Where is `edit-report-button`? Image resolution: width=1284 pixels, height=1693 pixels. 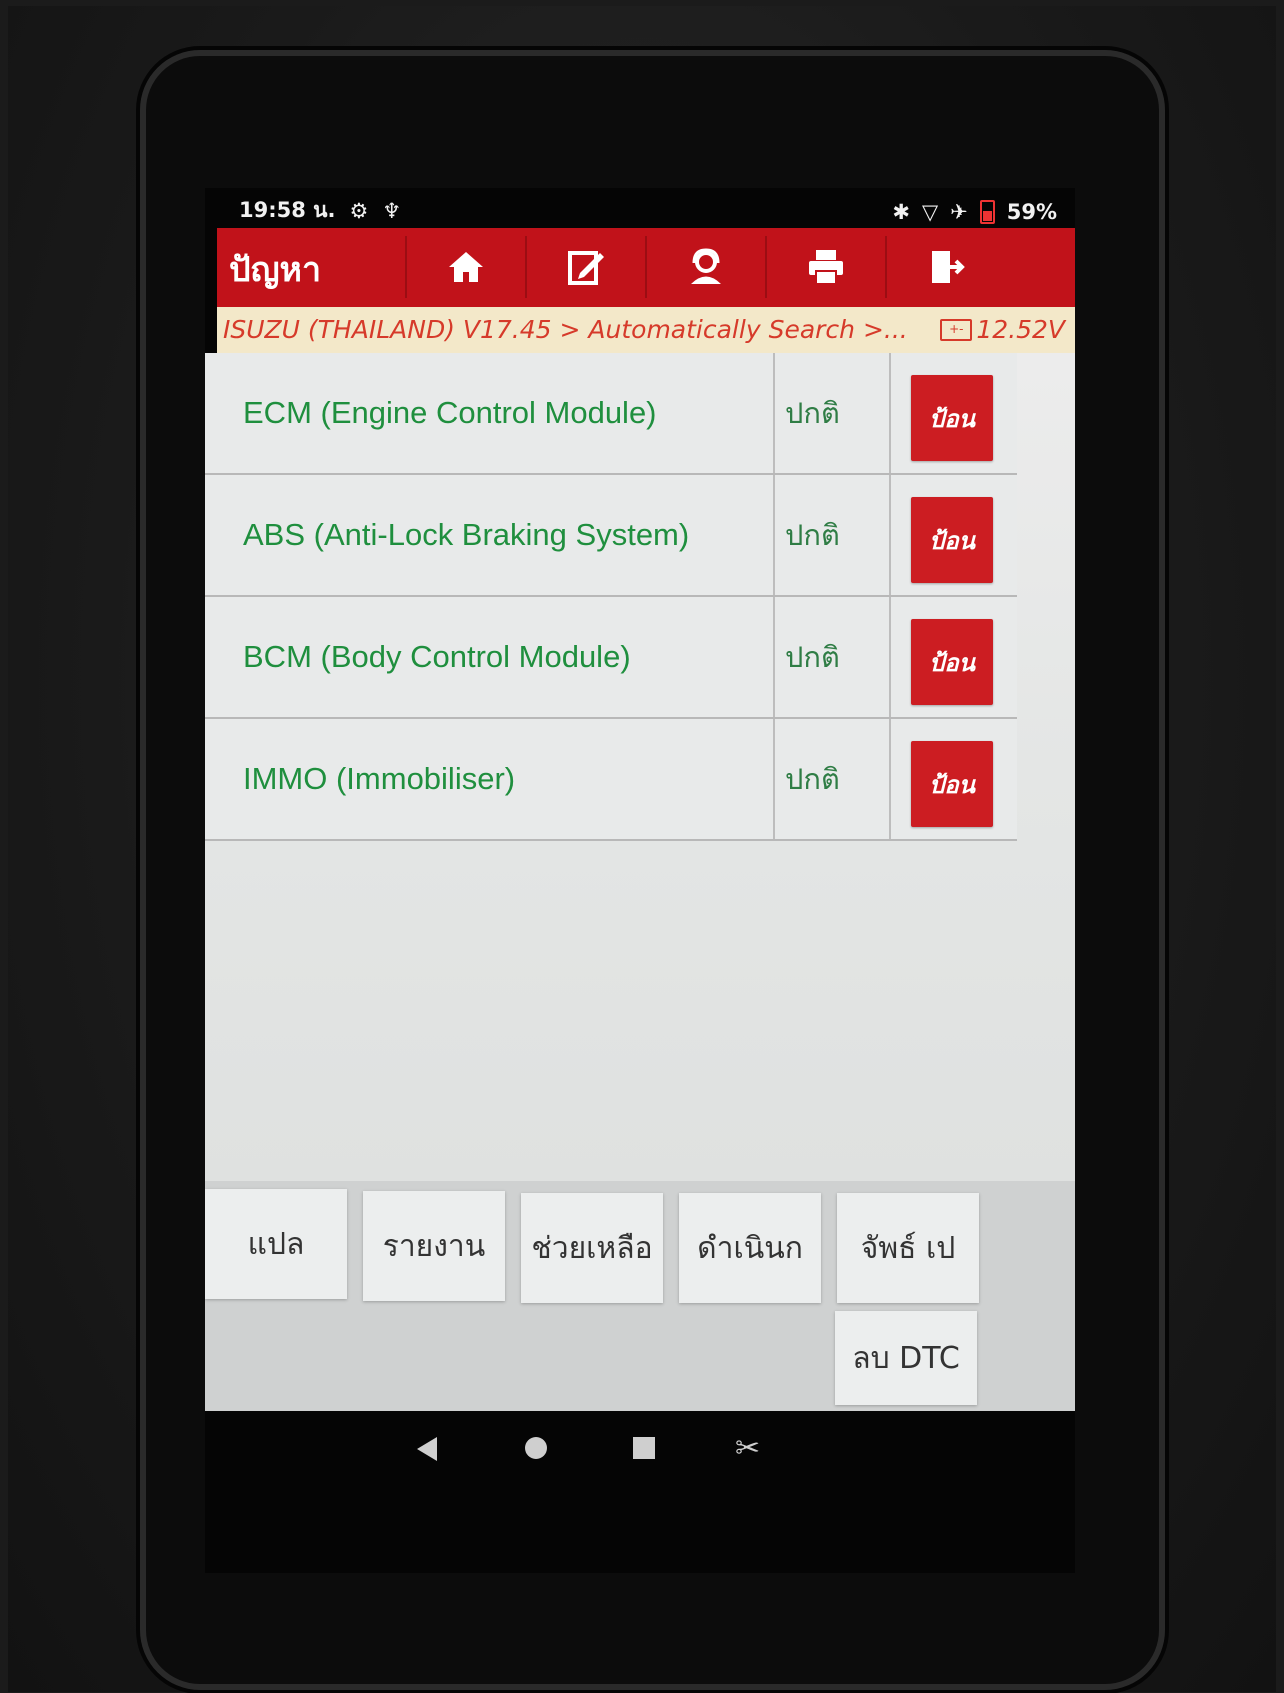 edit-report-button is located at coordinates (585, 267).